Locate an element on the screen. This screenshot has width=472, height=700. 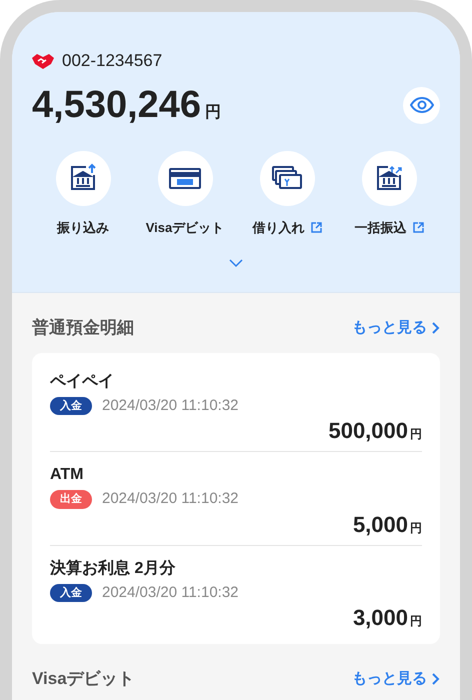
bank-multi-upload-icon is located at coordinates (389, 178).